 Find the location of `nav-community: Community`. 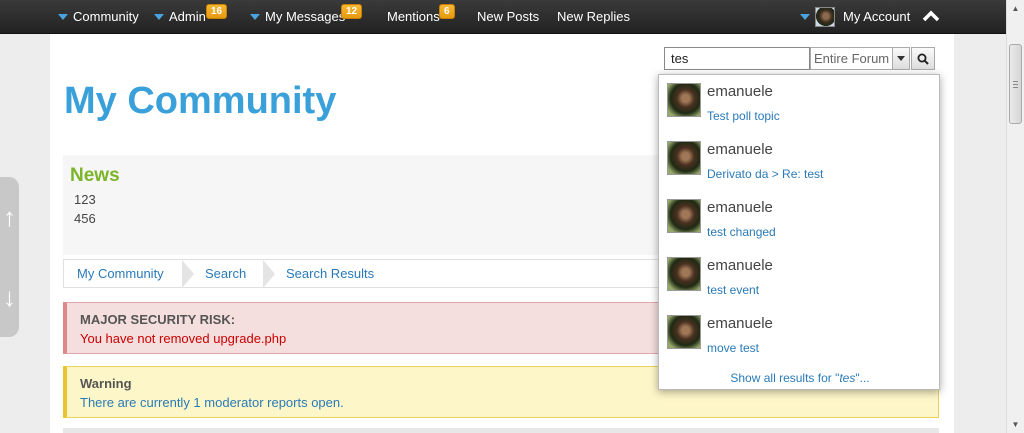

nav-community: Community is located at coordinates (98, 16).